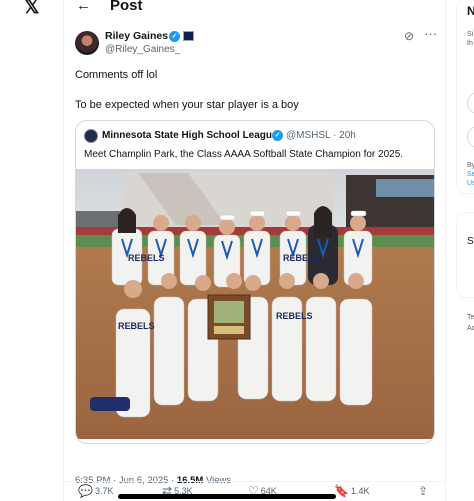 The width and height of the screenshot is (474, 501). Describe the element at coordinates (470, 11) in the screenshot. I see `sidebar-title: N` at that location.